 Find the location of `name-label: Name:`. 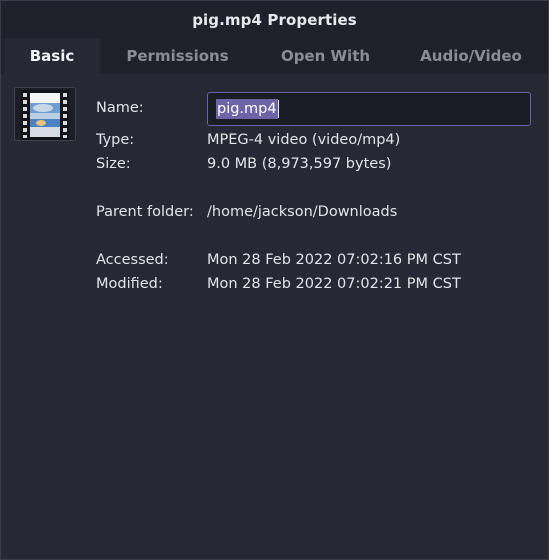

name-label: Name: is located at coordinates (120, 108).